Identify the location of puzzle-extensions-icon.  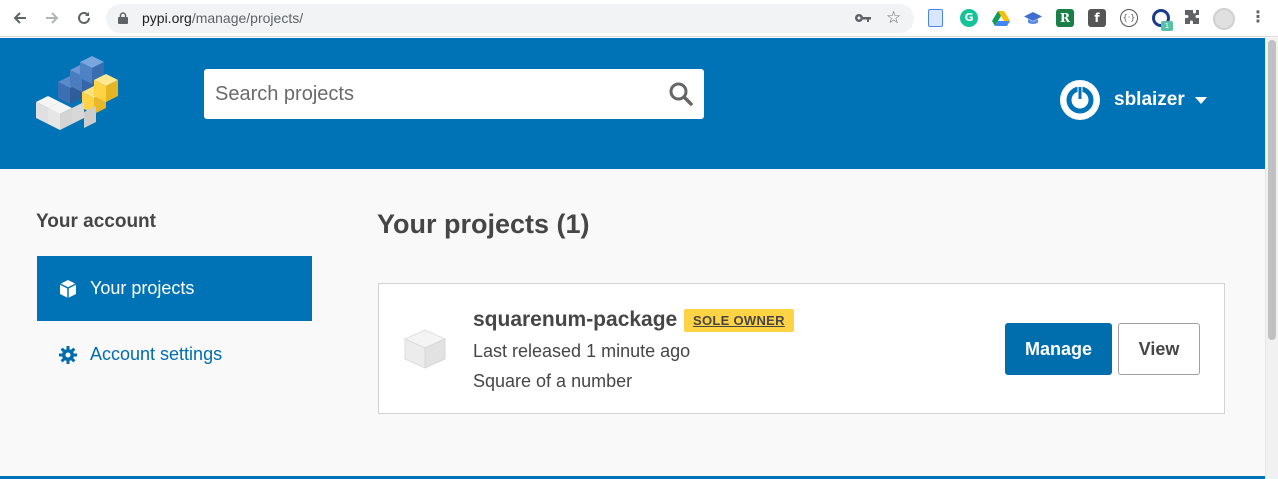
(1193, 18).